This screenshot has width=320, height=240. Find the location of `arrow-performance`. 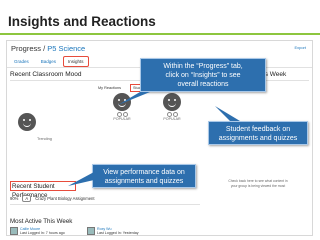

arrow-performance is located at coordinates (81, 179).